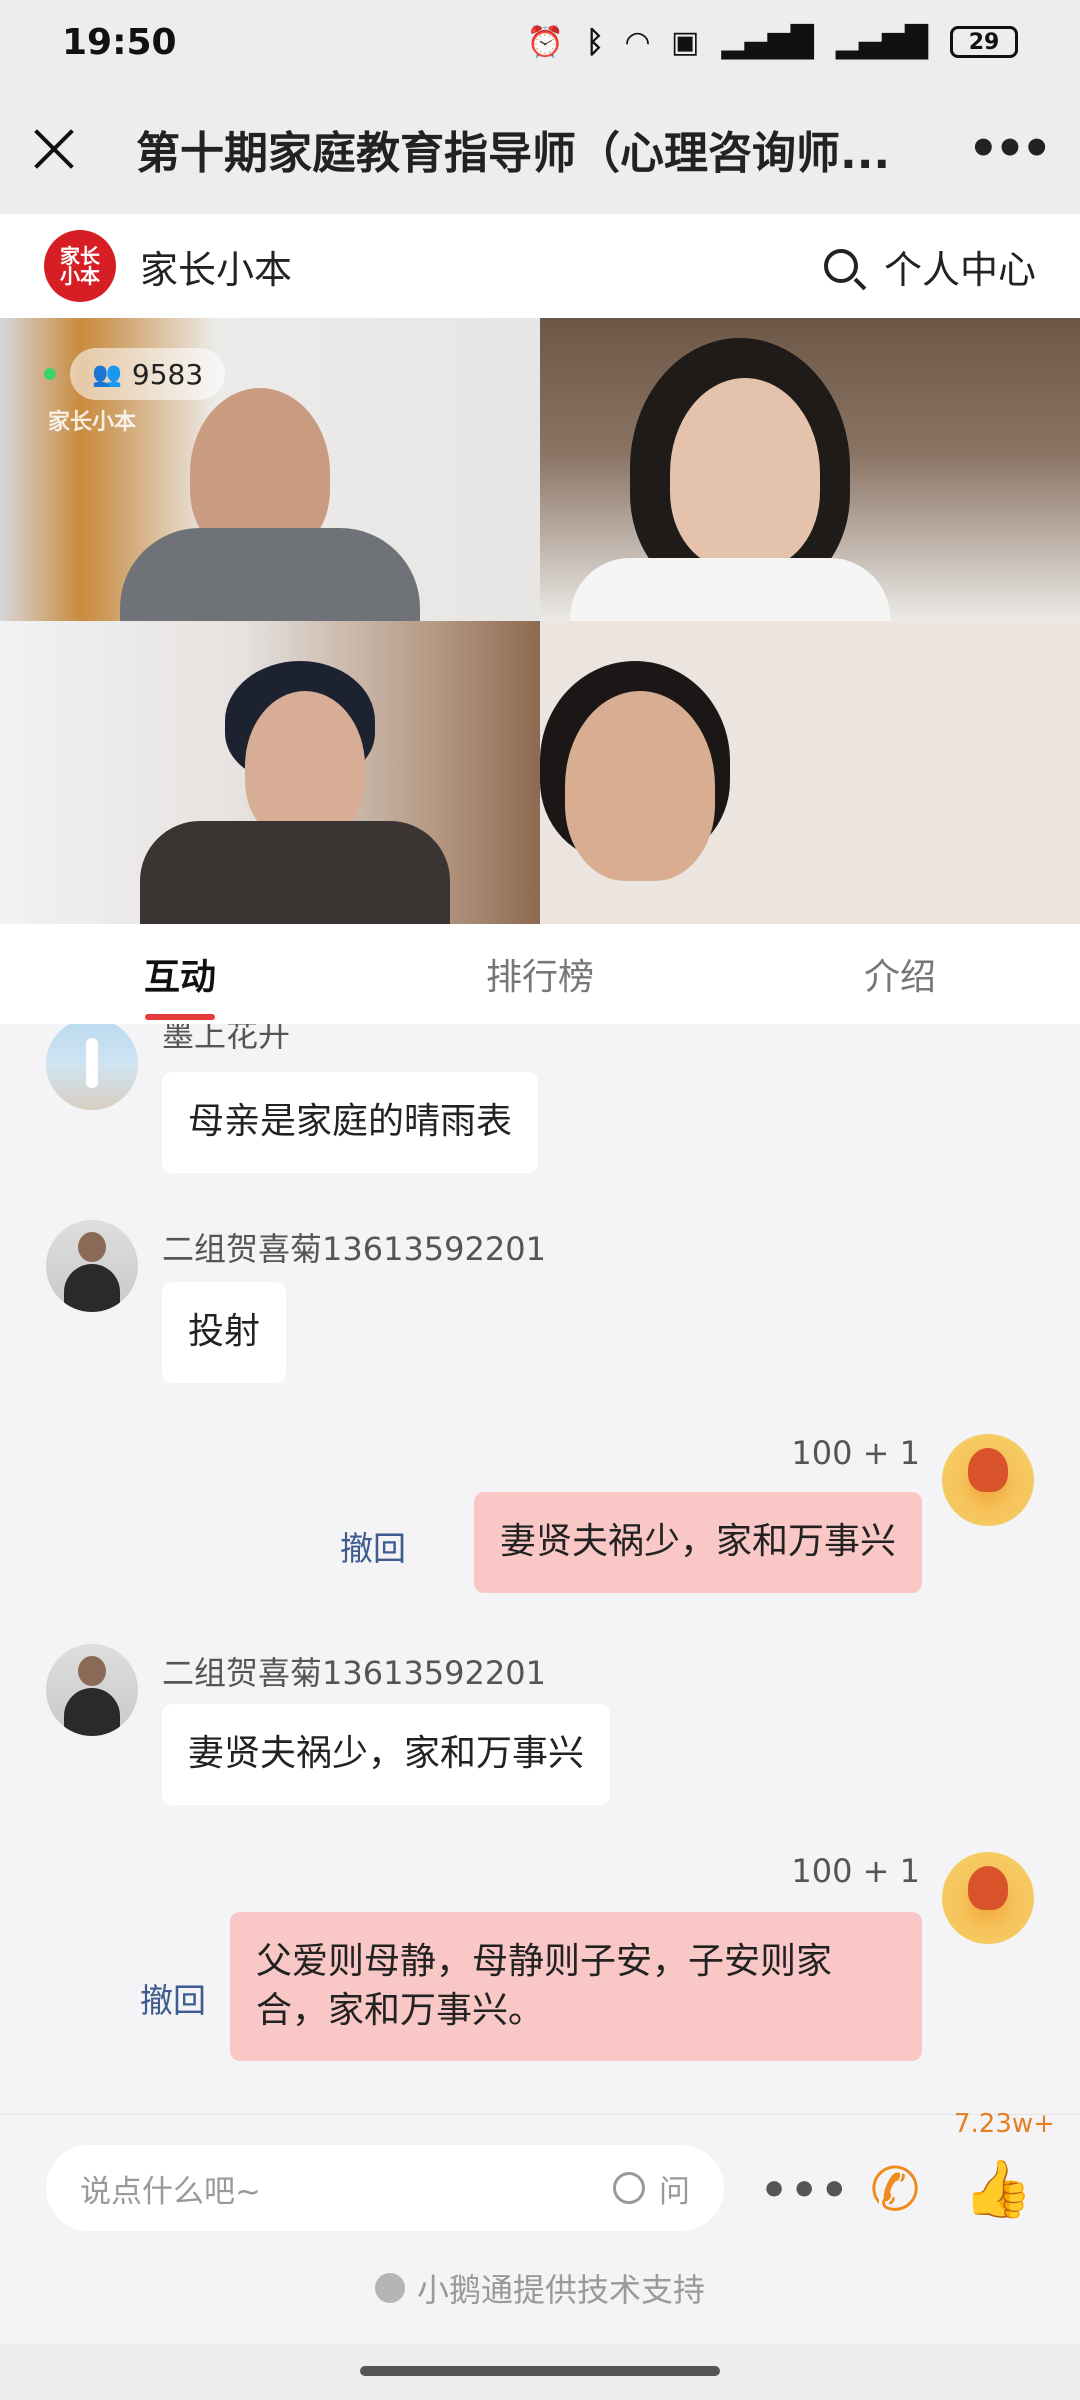  What do you see at coordinates (1010, 149) in the screenshot?
I see `more-menu-button: •••` at bounding box center [1010, 149].